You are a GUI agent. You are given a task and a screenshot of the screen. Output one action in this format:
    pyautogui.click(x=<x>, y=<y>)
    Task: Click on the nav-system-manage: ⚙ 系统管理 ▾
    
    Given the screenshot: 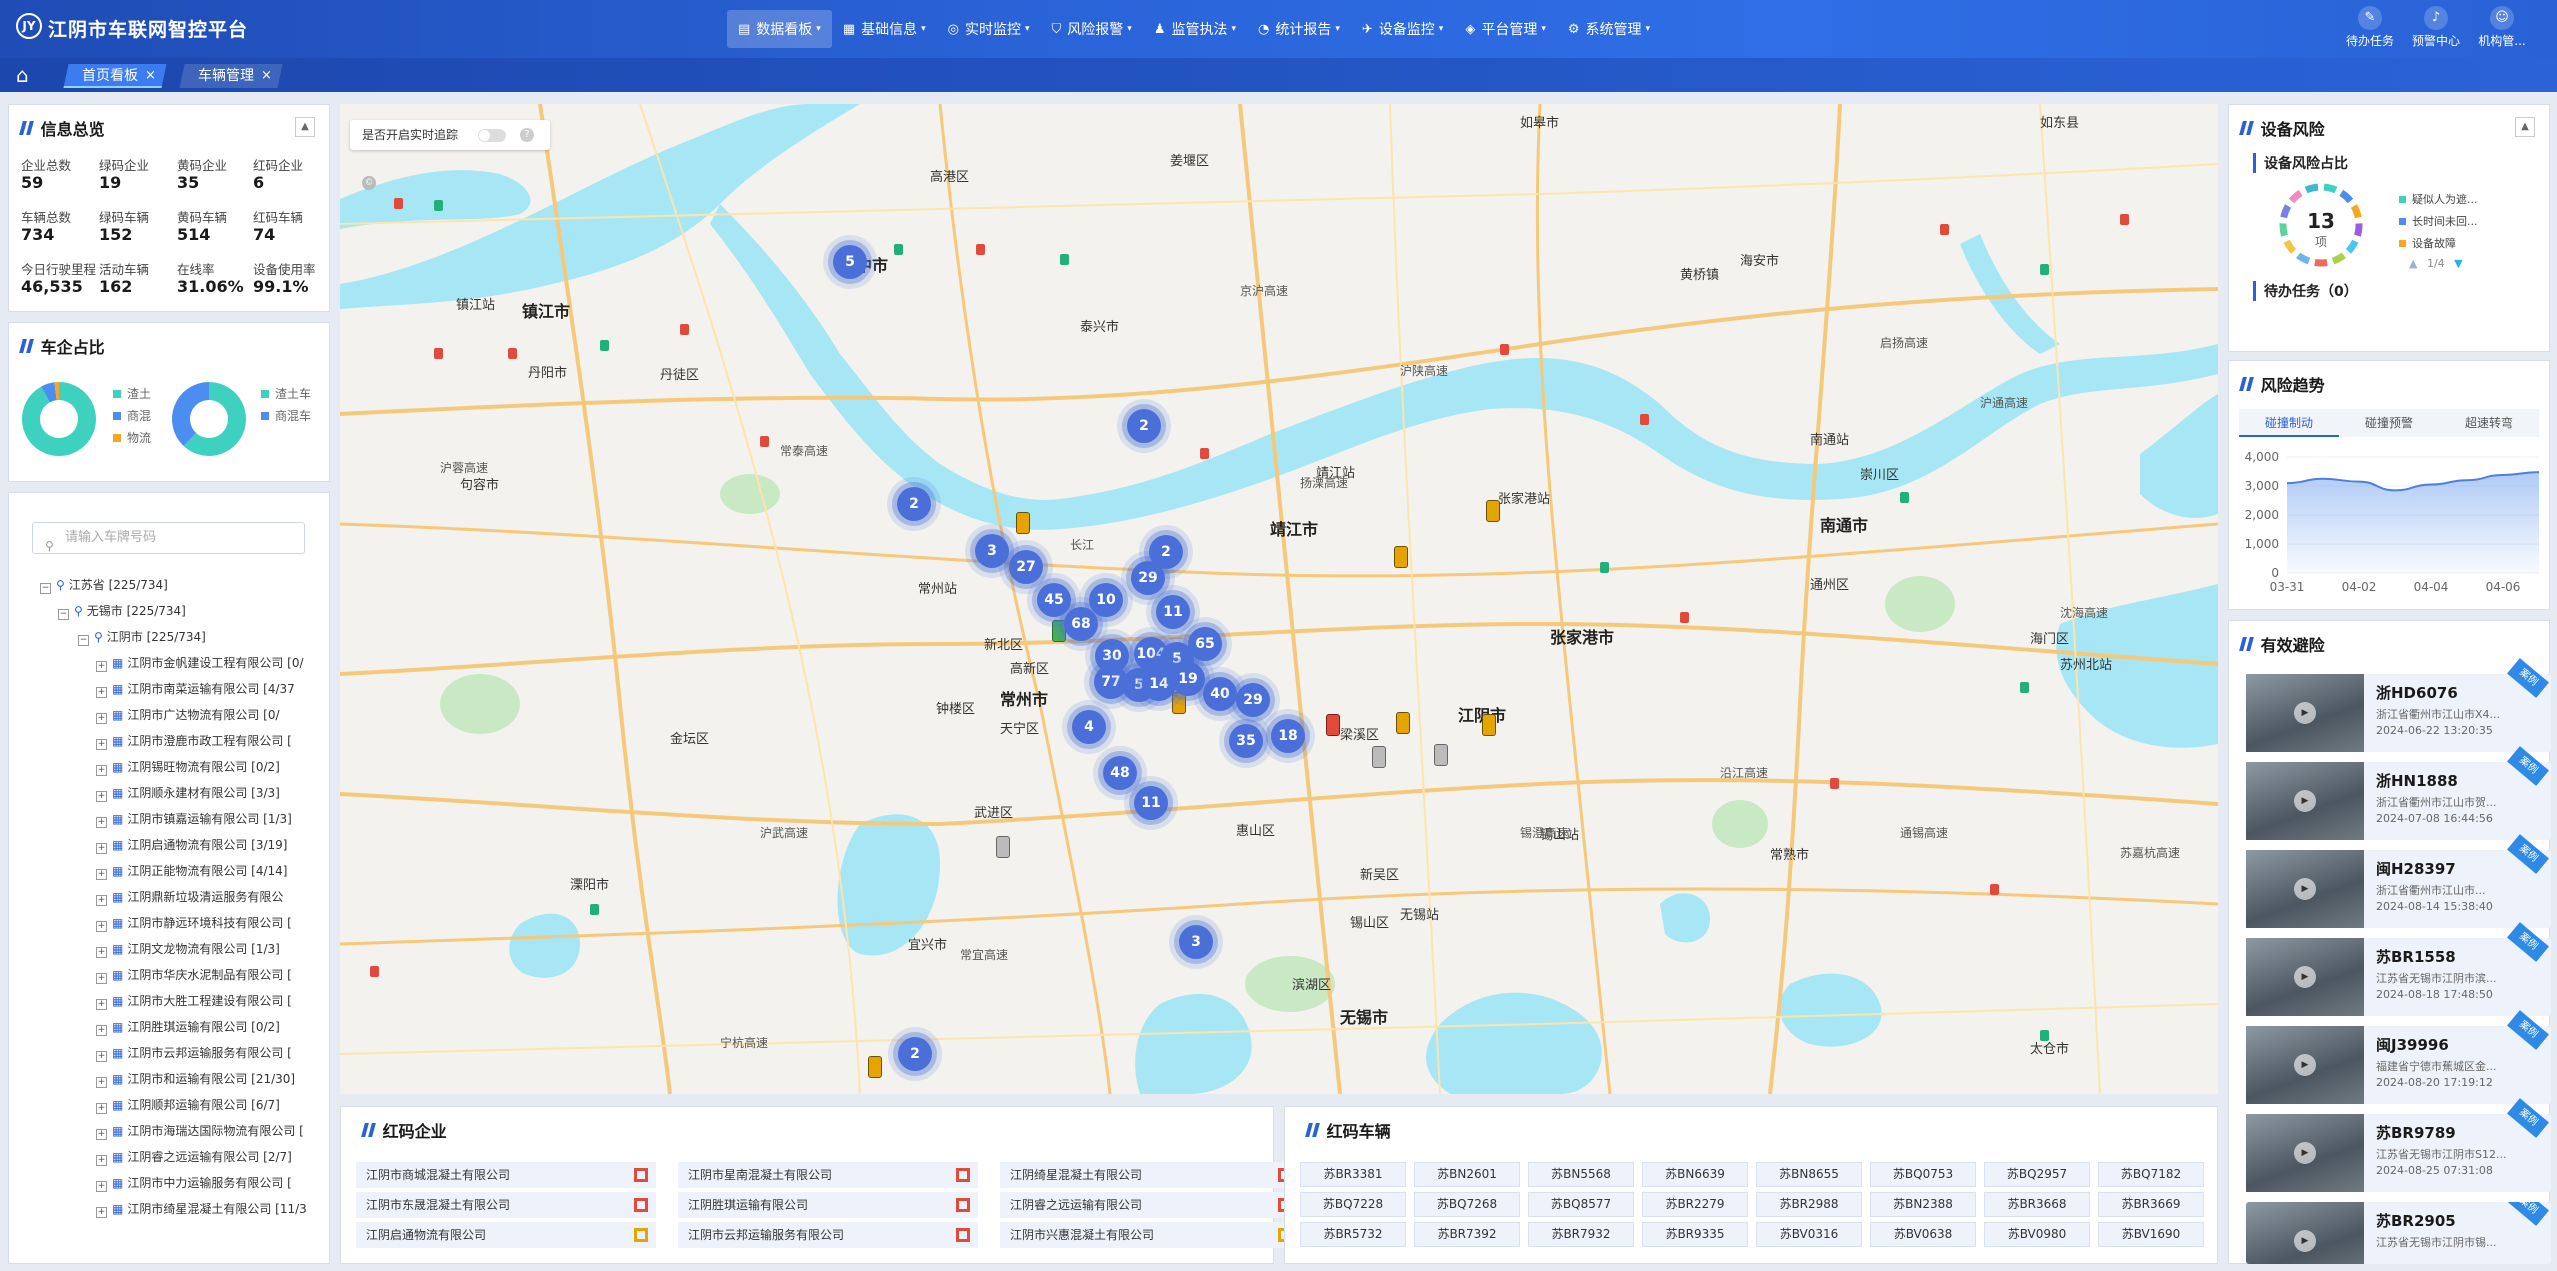 What is the action you would take?
    pyautogui.click(x=1609, y=29)
    